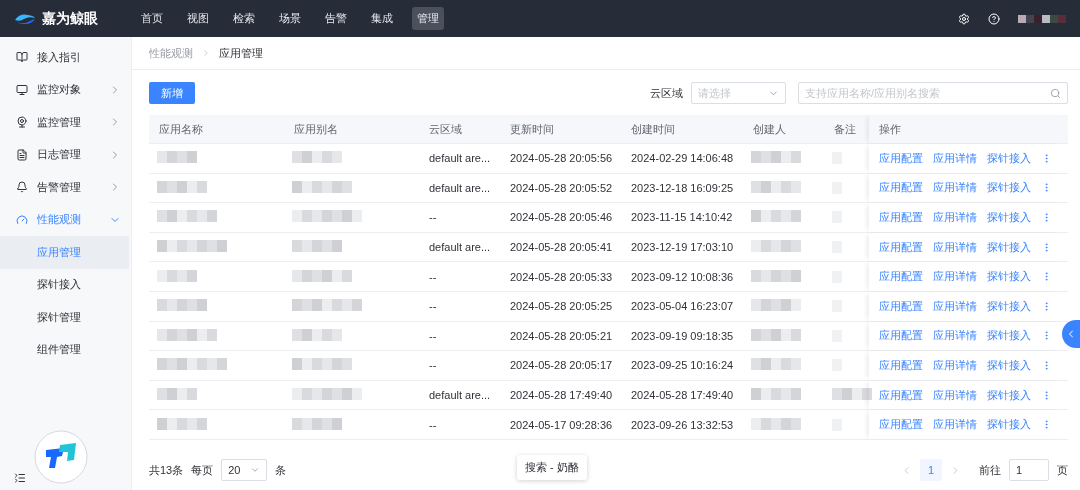 This screenshot has width=1080, height=490. I want to click on sidebar-subitem: 探针管理, so click(64, 317).